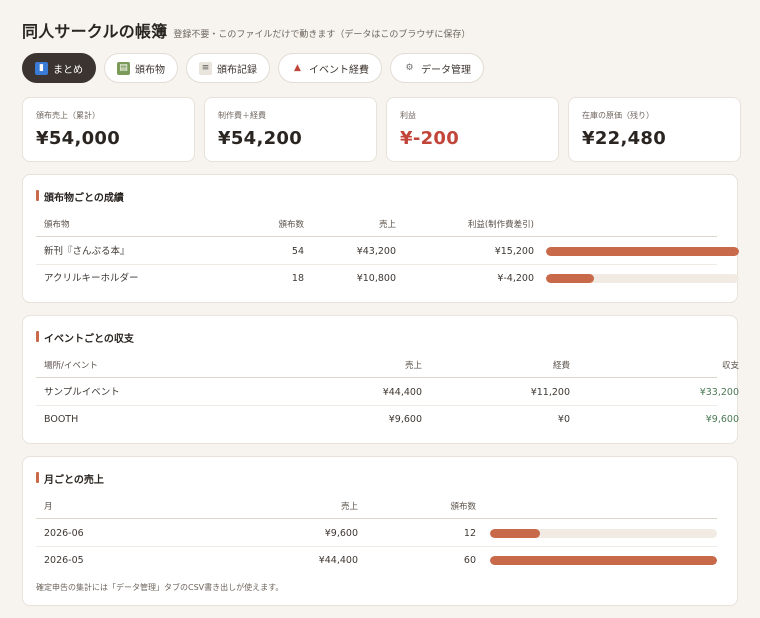  I want to click on item-qty: 54, so click(297, 251).